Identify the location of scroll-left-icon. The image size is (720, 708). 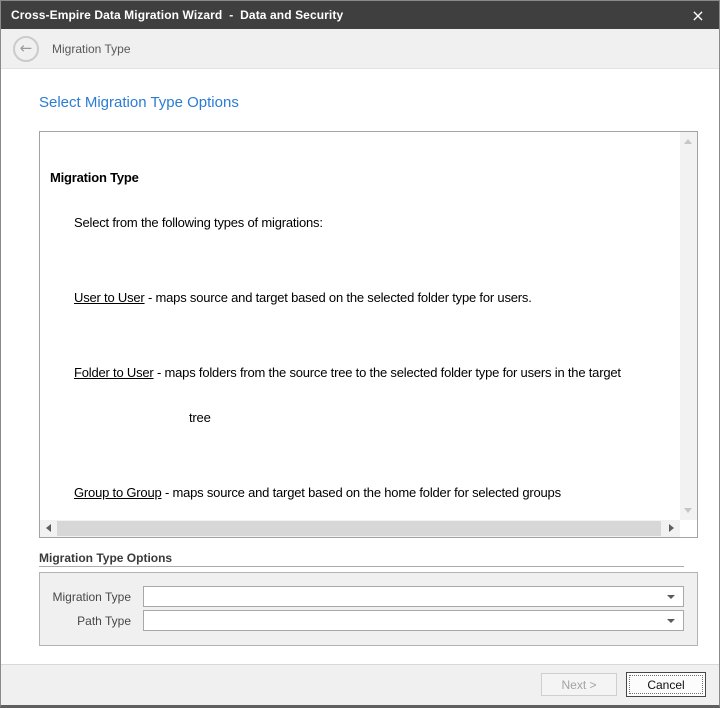
(48, 528).